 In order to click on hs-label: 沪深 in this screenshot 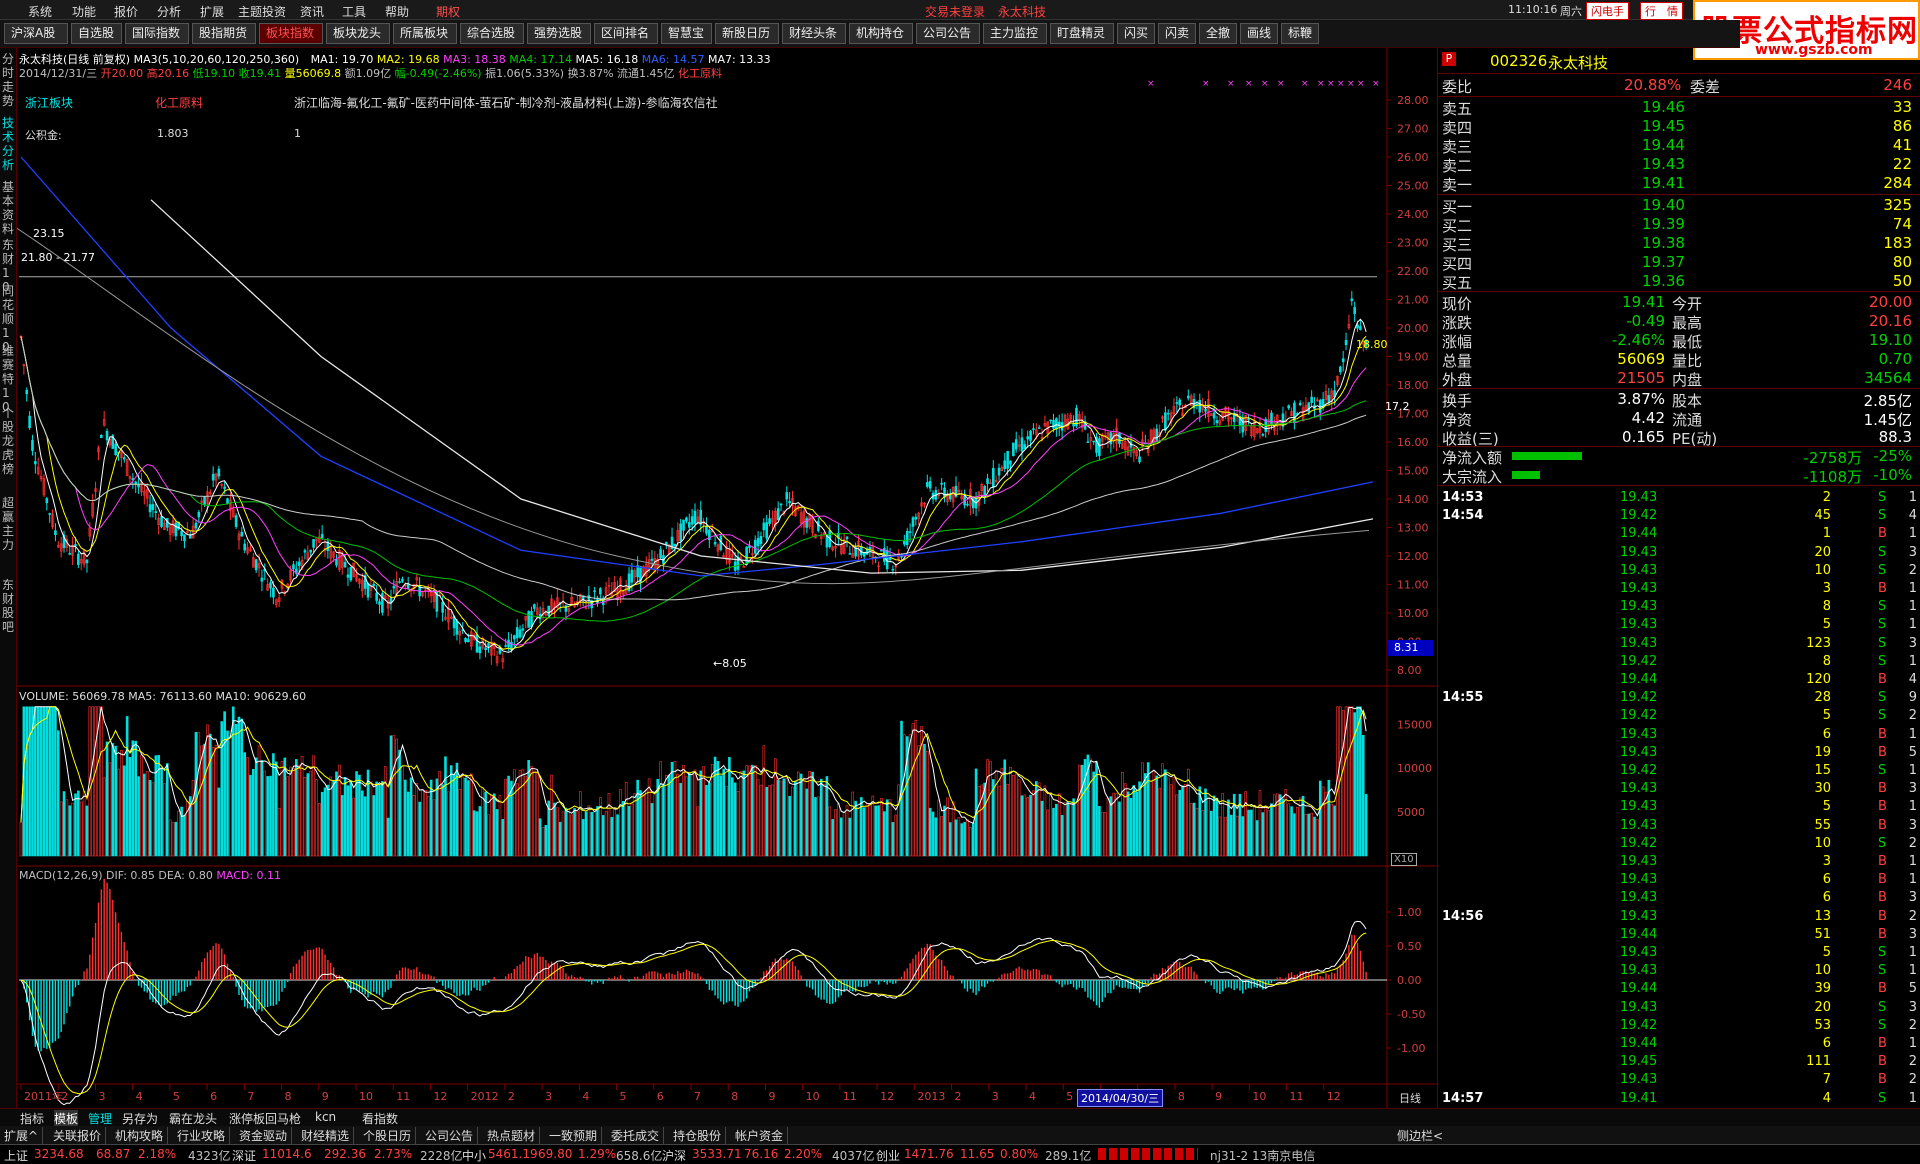, I will do `click(674, 1155)`.